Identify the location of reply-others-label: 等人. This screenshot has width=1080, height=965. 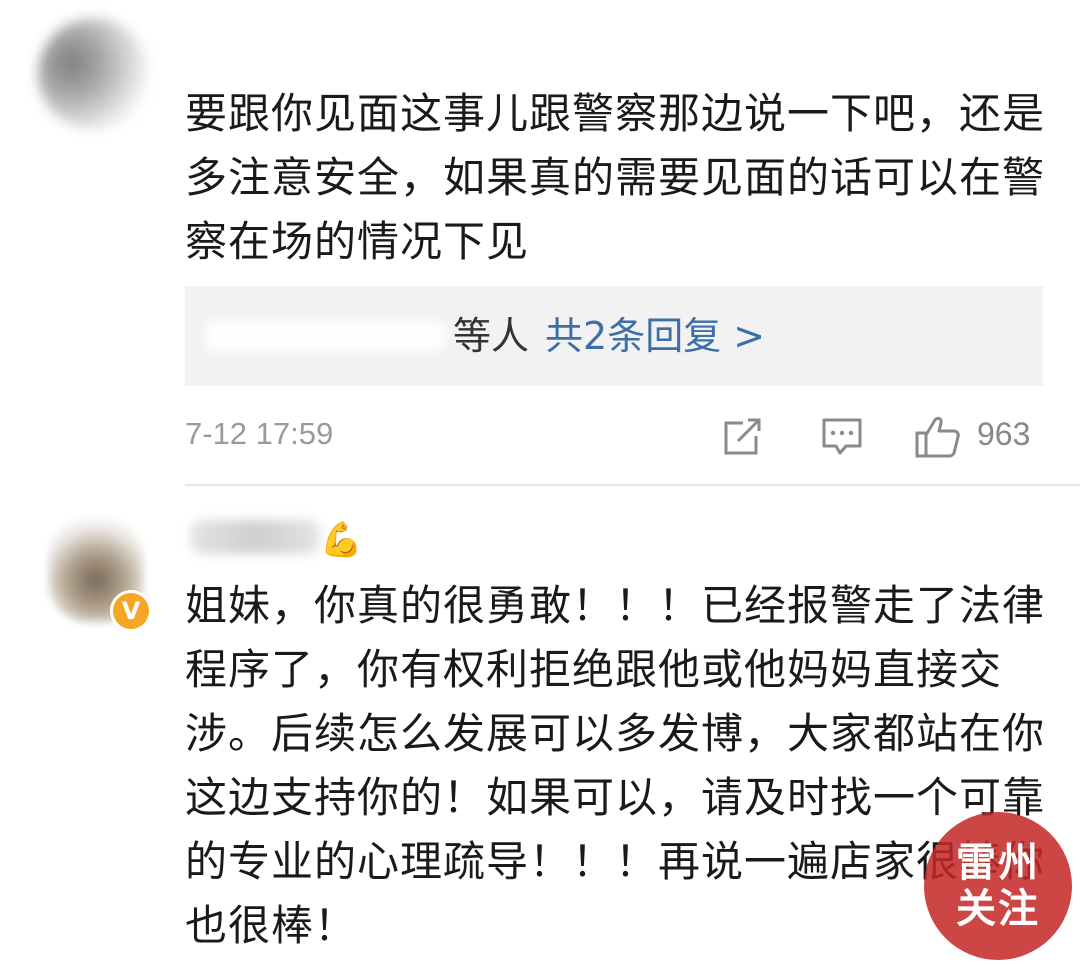
(491, 336).